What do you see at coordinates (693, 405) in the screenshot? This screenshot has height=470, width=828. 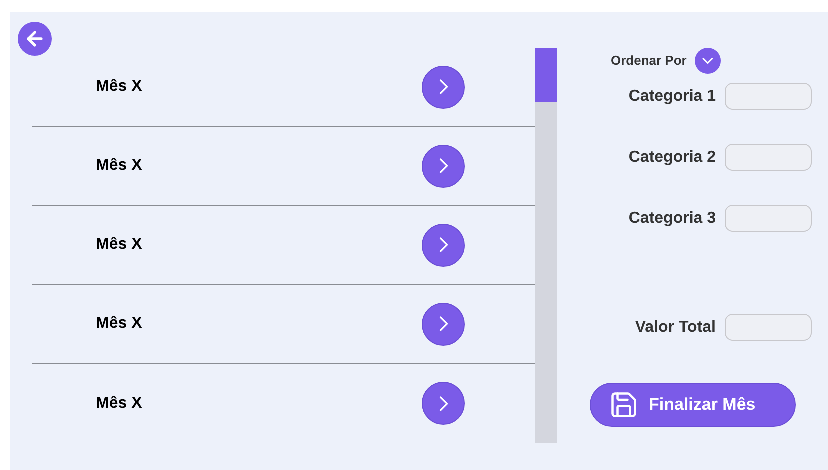 I see `finish-month-button: Finalizar Mês` at bounding box center [693, 405].